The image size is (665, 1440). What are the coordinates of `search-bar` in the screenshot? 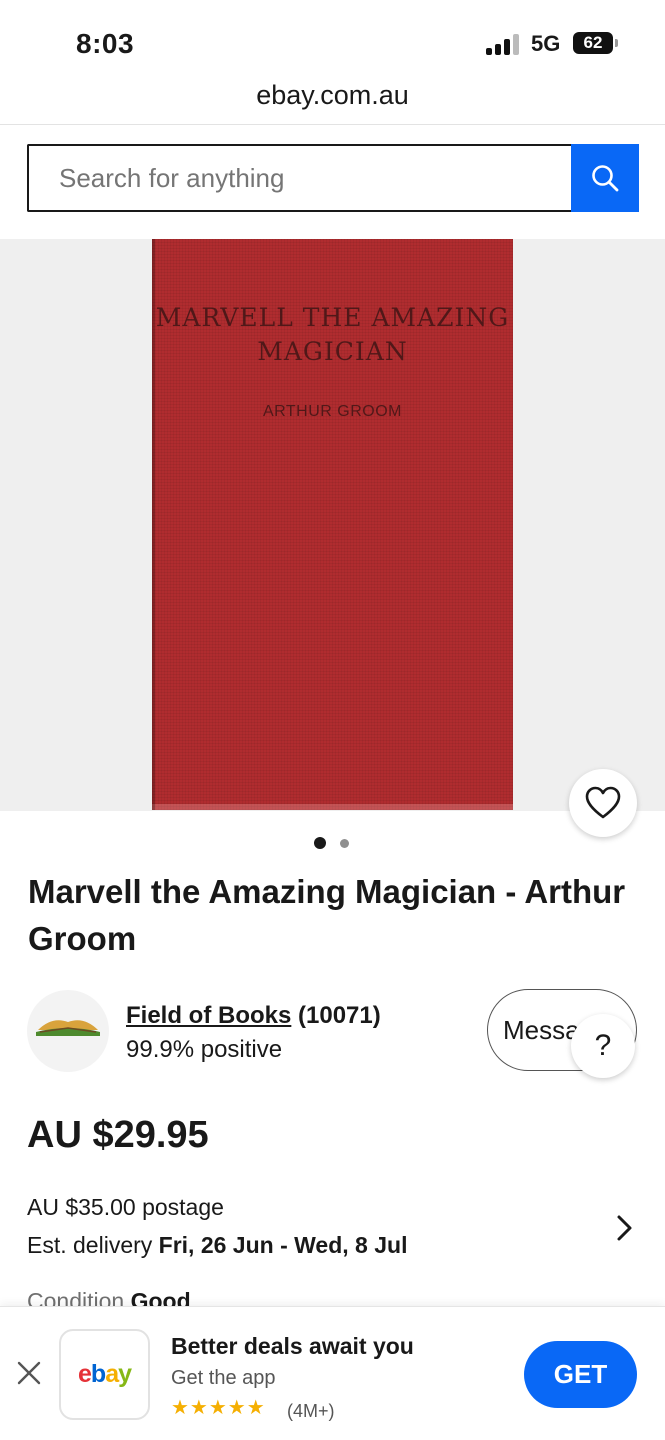 It's located at (333, 178).